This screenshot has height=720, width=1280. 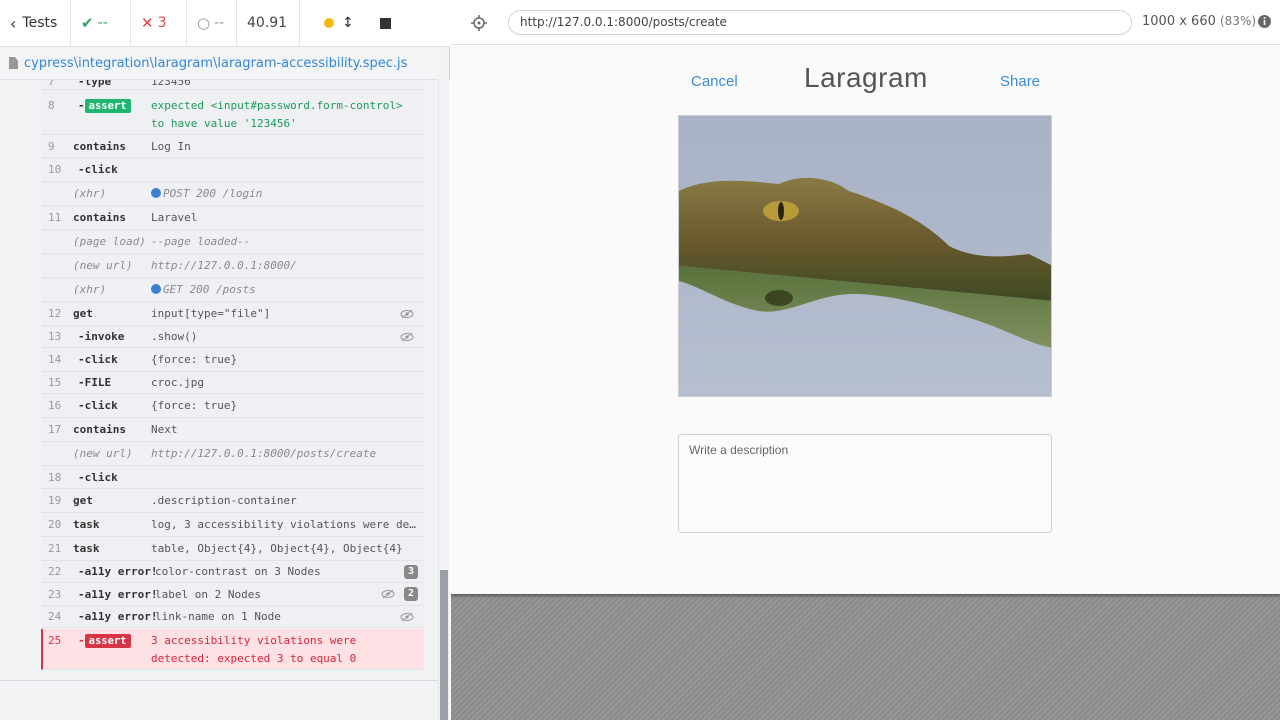 I want to click on command-message-line2: detected: expected 3 to equal 0, so click(x=254, y=658).